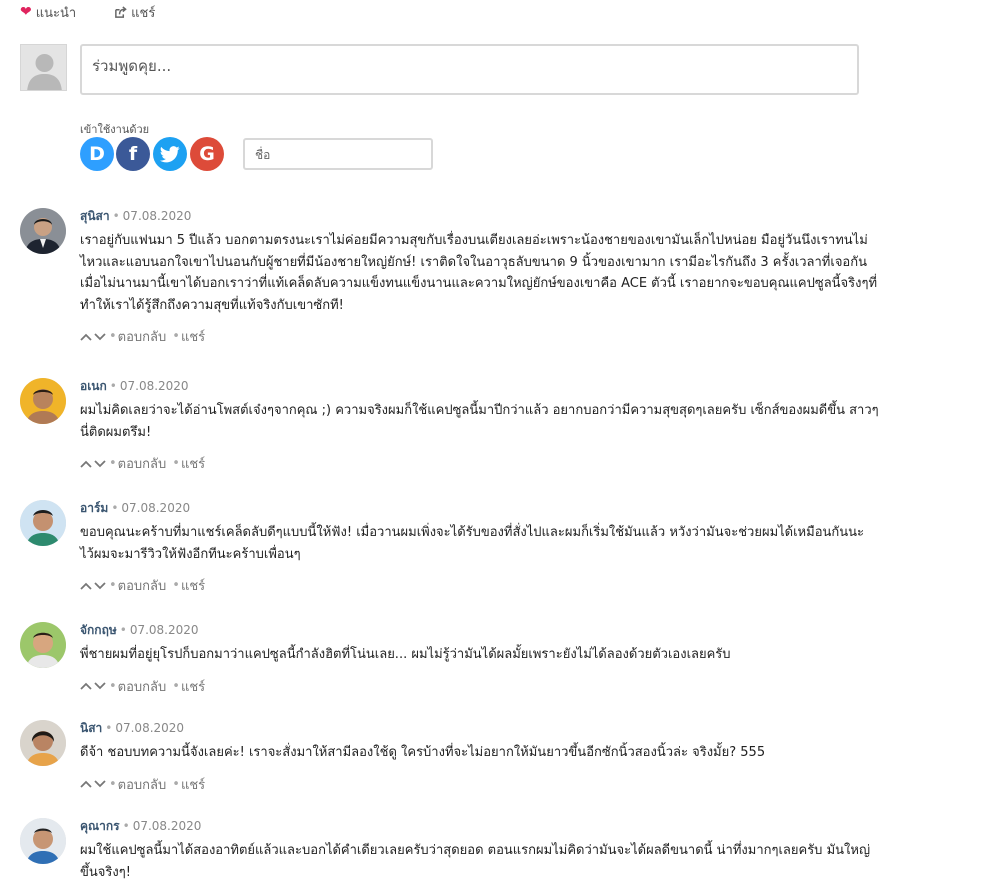 The width and height of the screenshot is (1002, 889). I want to click on google-login-button: G, so click(207, 154).